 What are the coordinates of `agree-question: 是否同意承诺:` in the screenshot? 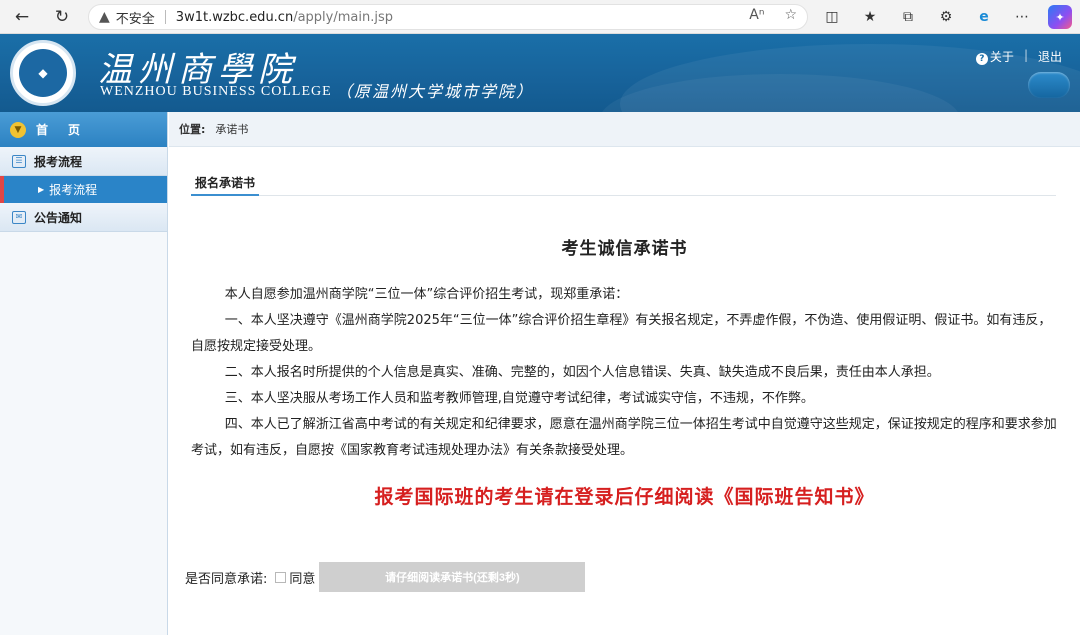 It's located at (226, 579).